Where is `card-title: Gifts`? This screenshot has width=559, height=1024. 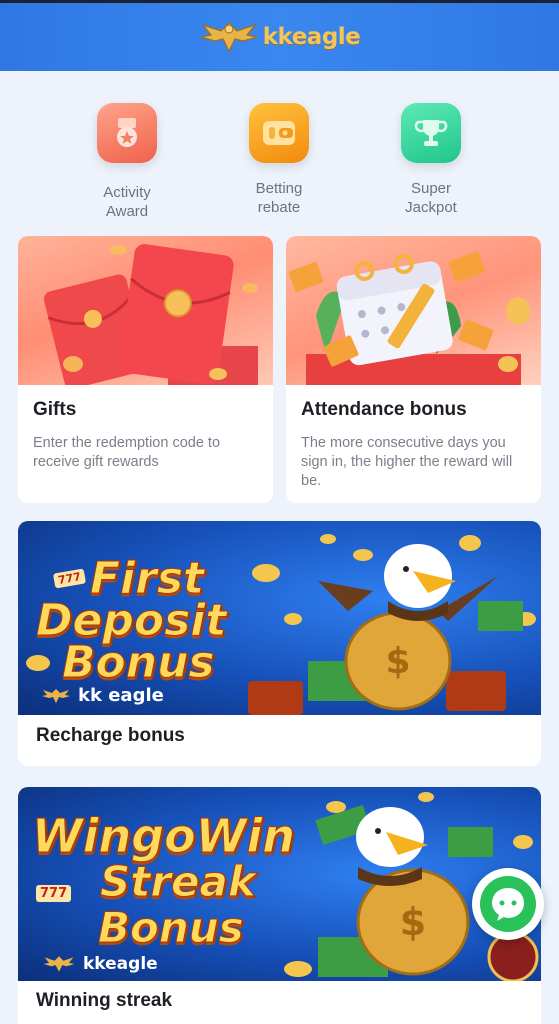 card-title: Gifts is located at coordinates (55, 409).